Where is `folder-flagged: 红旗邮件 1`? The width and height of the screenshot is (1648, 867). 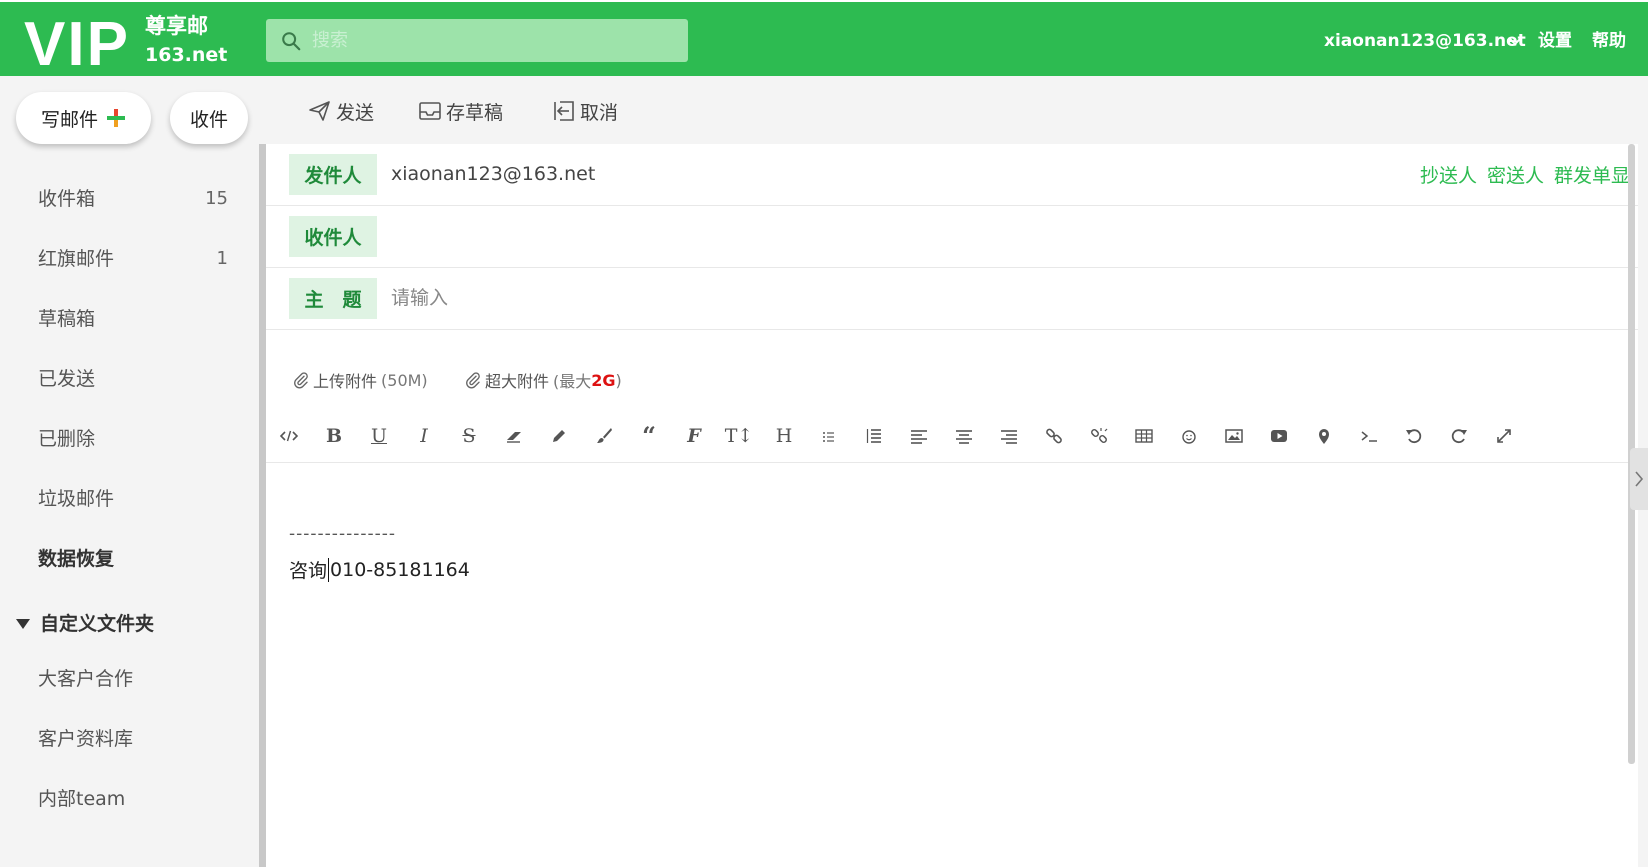 folder-flagged: 红旗邮件 1 is located at coordinates (133, 259).